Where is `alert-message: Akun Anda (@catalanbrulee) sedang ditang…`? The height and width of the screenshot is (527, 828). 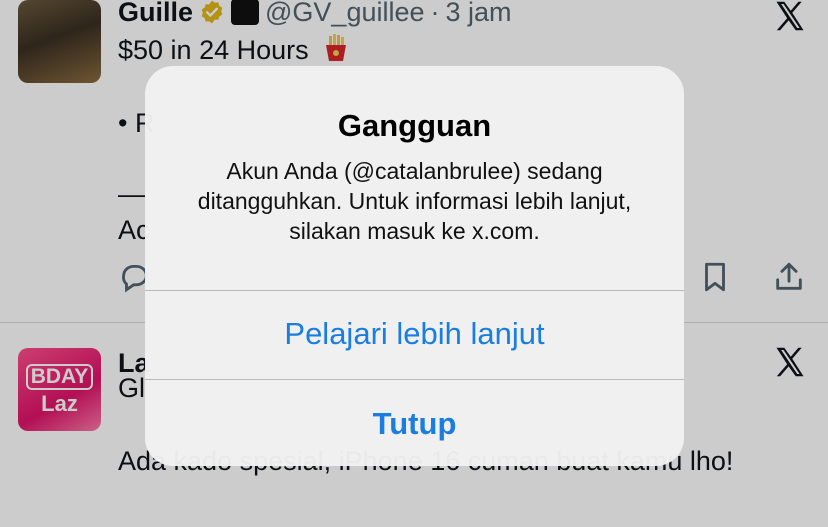 alert-message: Akun Anda (@catalanbrulee) sedang ditang… is located at coordinates (414, 201).